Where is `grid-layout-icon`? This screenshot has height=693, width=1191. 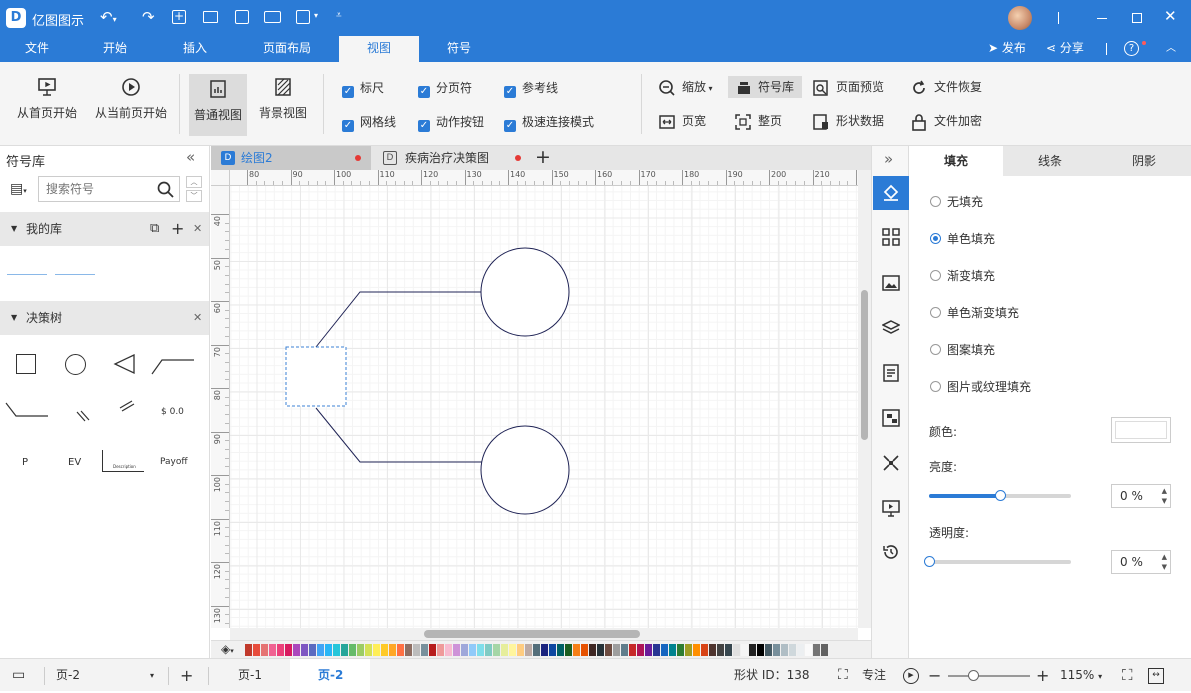
grid-layout-icon is located at coordinates (891, 237).